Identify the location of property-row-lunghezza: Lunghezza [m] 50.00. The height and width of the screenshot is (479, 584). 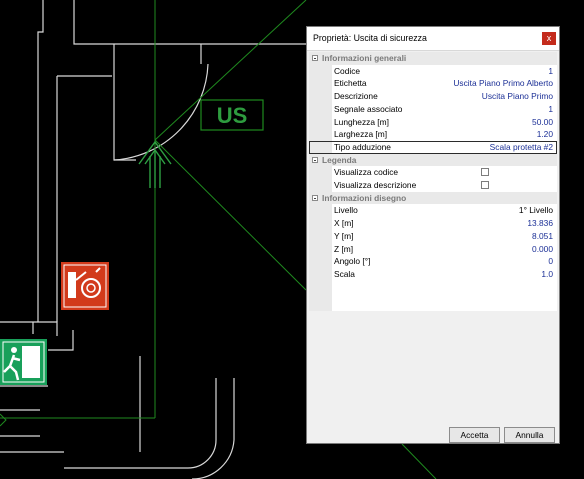
(433, 122).